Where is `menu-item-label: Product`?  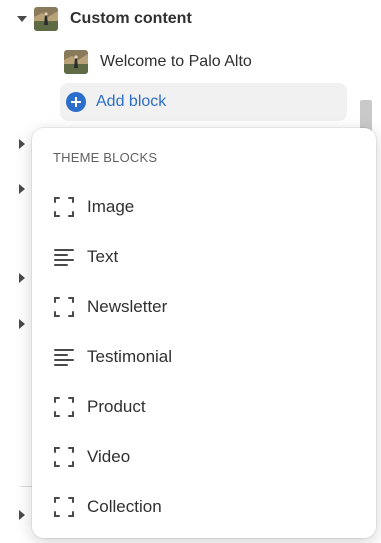 menu-item-label: Product is located at coordinates (116, 406).